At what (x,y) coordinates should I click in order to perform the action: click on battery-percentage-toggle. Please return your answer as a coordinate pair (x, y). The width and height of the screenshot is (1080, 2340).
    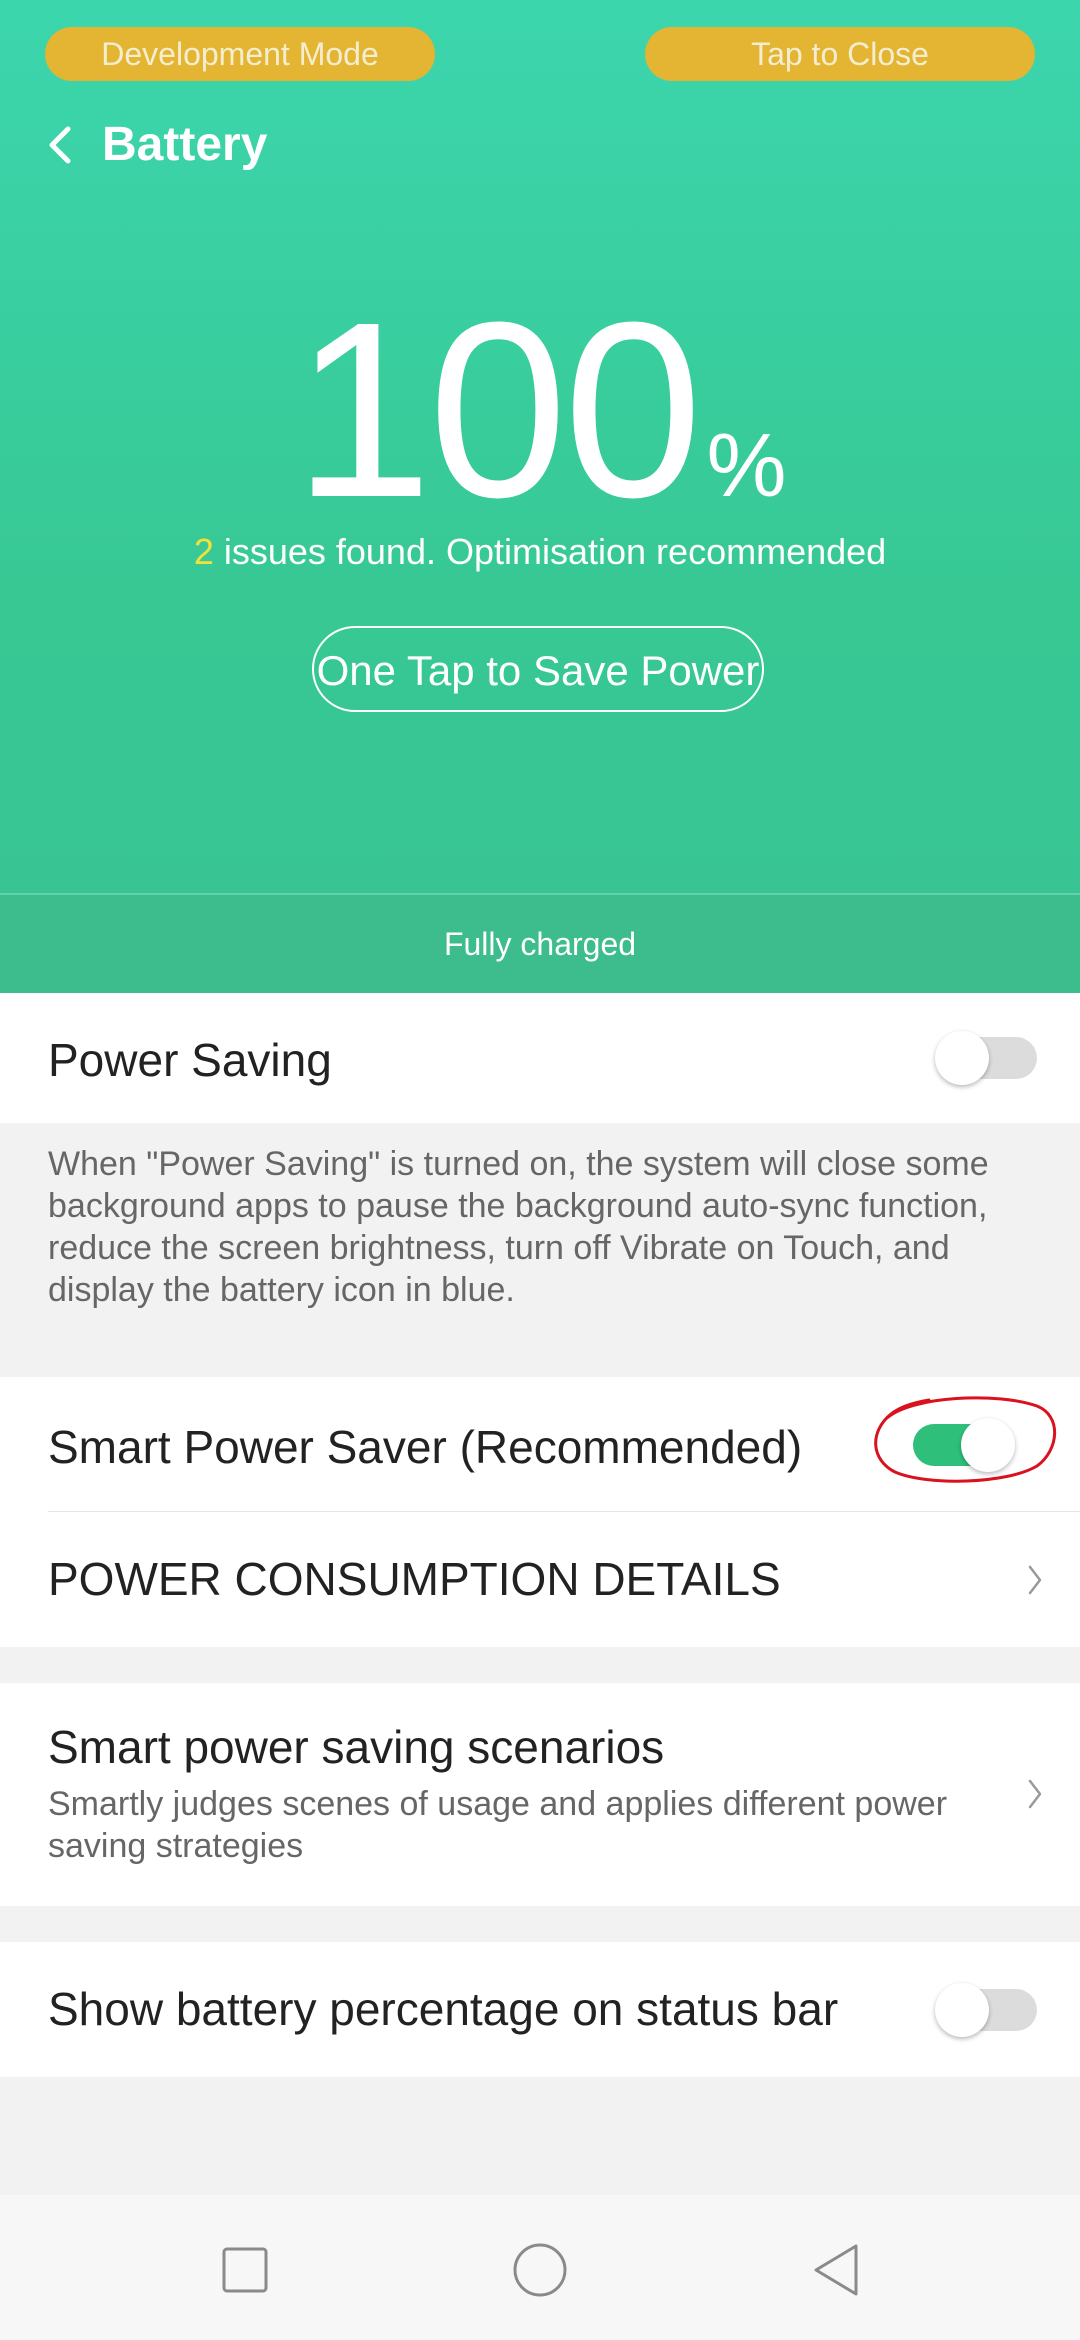
    Looking at the image, I should click on (986, 2010).